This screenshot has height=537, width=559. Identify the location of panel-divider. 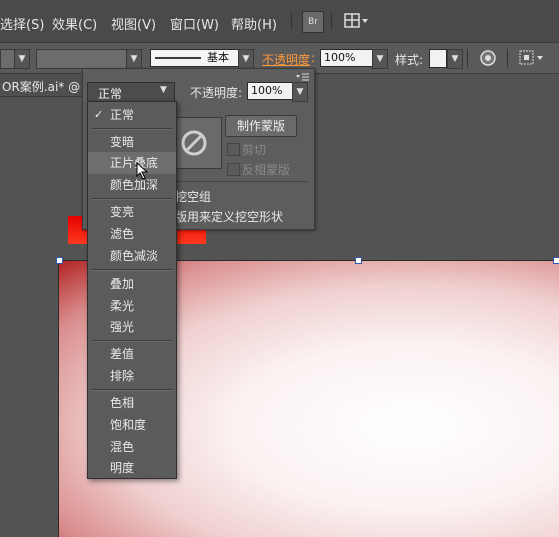
(241, 181).